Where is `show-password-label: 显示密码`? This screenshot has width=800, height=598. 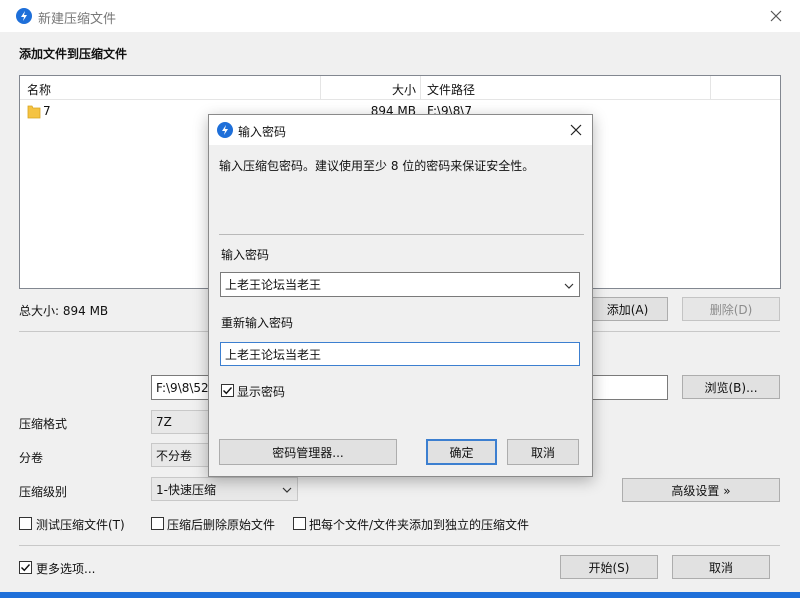
show-password-label: 显示密码 is located at coordinates (261, 392).